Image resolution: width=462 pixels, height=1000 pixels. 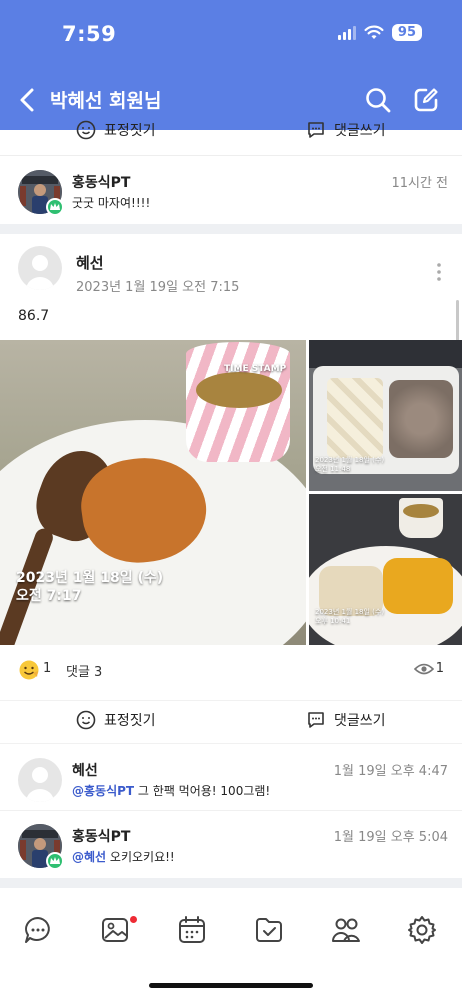 I want to click on timestamp-brand: TIME STAMP, so click(x=255, y=369).